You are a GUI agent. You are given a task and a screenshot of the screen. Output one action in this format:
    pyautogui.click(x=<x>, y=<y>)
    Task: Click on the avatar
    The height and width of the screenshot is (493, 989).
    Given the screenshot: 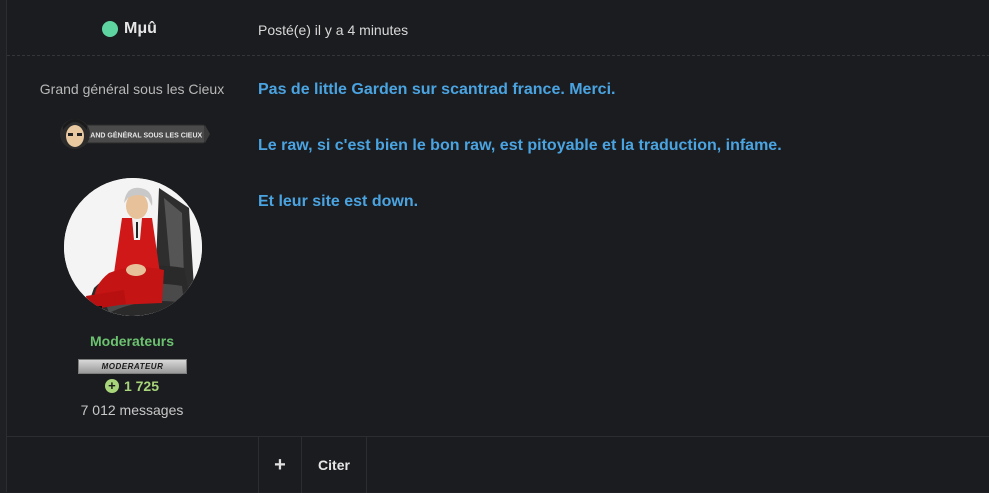 What is the action you would take?
    pyautogui.click(x=133, y=247)
    